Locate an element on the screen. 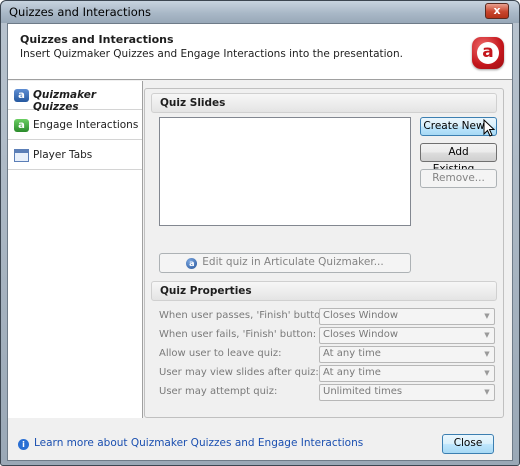  finish-fail-select: Closes Window ▼ is located at coordinates (407, 335).